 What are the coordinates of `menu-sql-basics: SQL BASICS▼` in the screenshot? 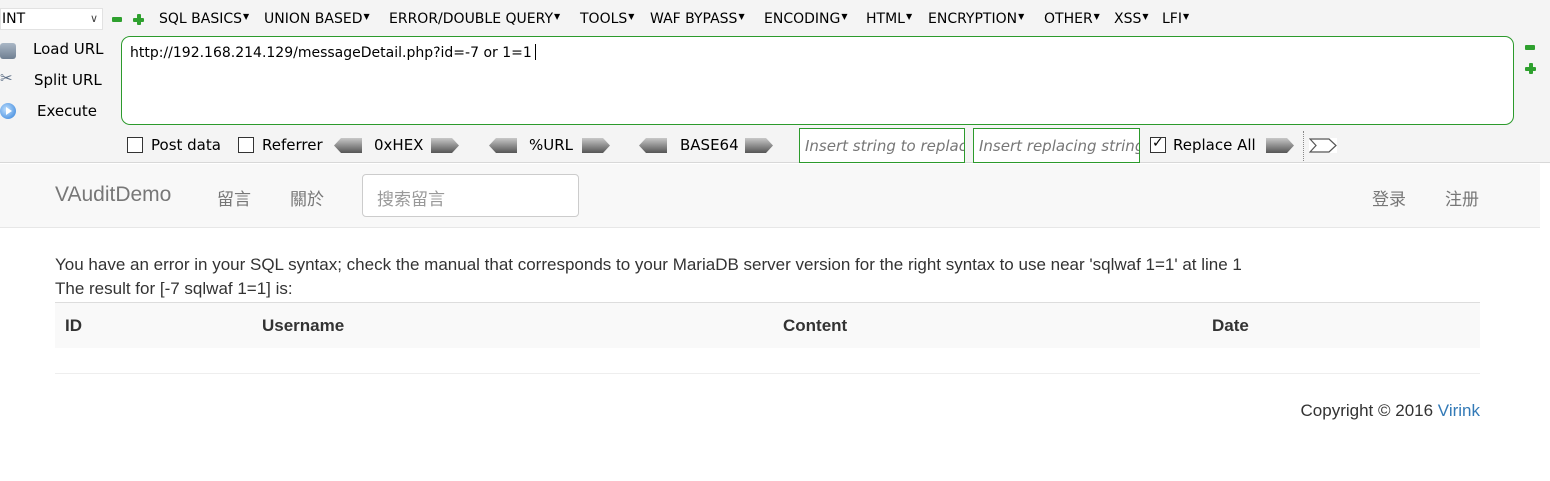 It's located at (204, 19).